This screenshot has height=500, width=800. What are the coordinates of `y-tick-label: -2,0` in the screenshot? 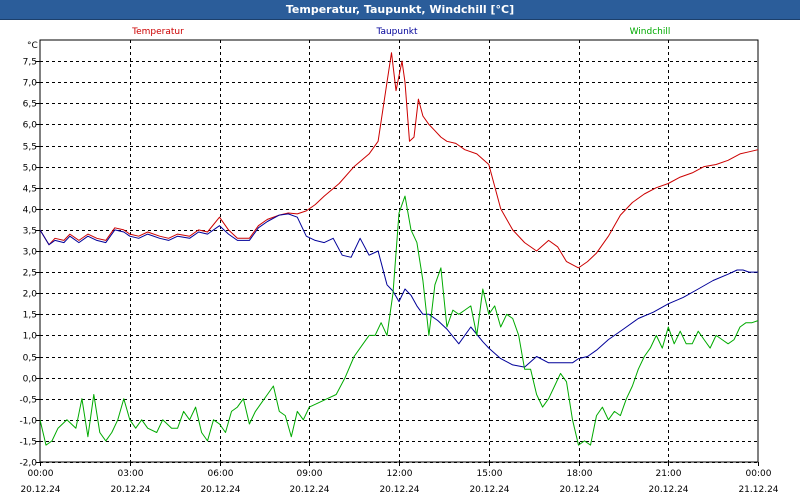 It's located at (28, 464).